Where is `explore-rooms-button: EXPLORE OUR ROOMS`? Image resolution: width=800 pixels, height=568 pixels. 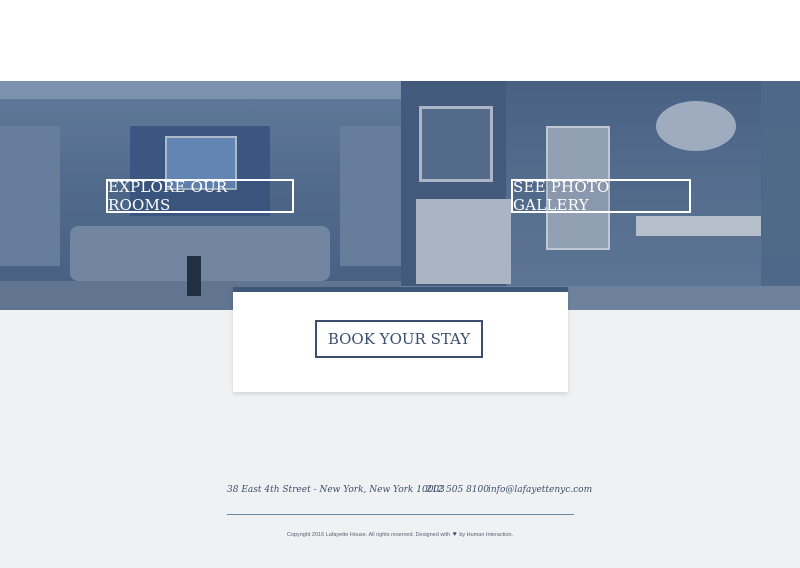 explore-rooms-button: EXPLORE OUR ROOMS is located at coordinates (200, 196).